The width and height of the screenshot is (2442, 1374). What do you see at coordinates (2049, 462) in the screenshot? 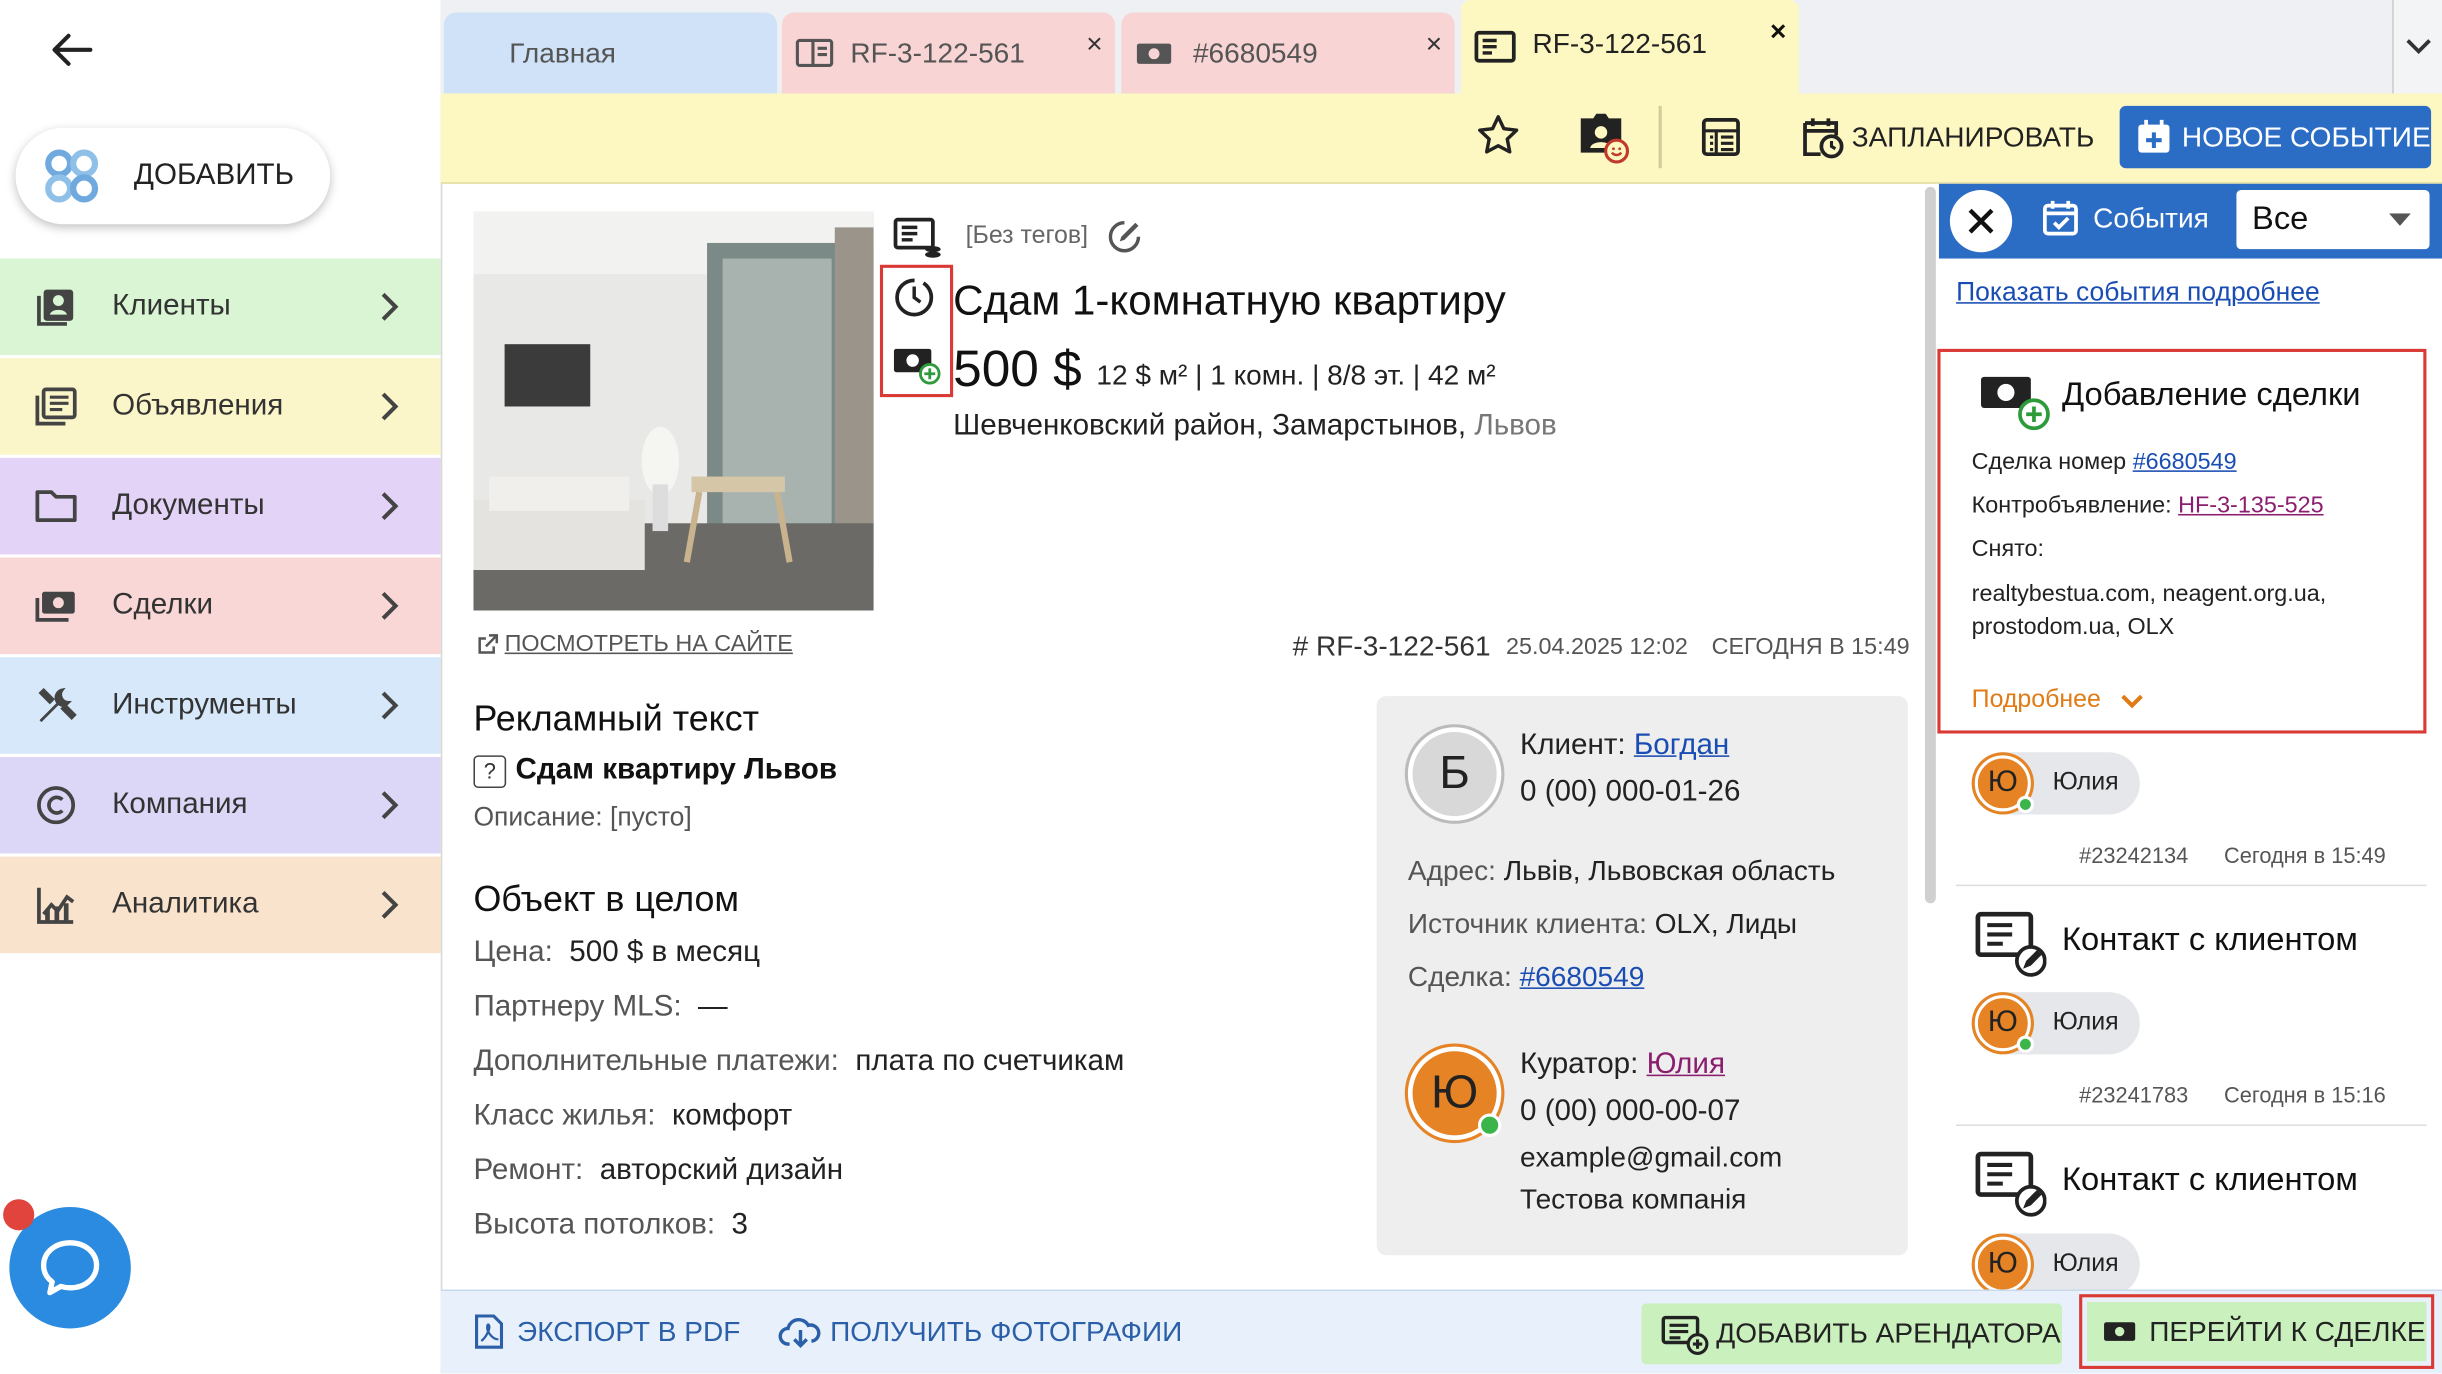
I see `deal-number-label: Сделка номер` at bounding box center [2049, 462].